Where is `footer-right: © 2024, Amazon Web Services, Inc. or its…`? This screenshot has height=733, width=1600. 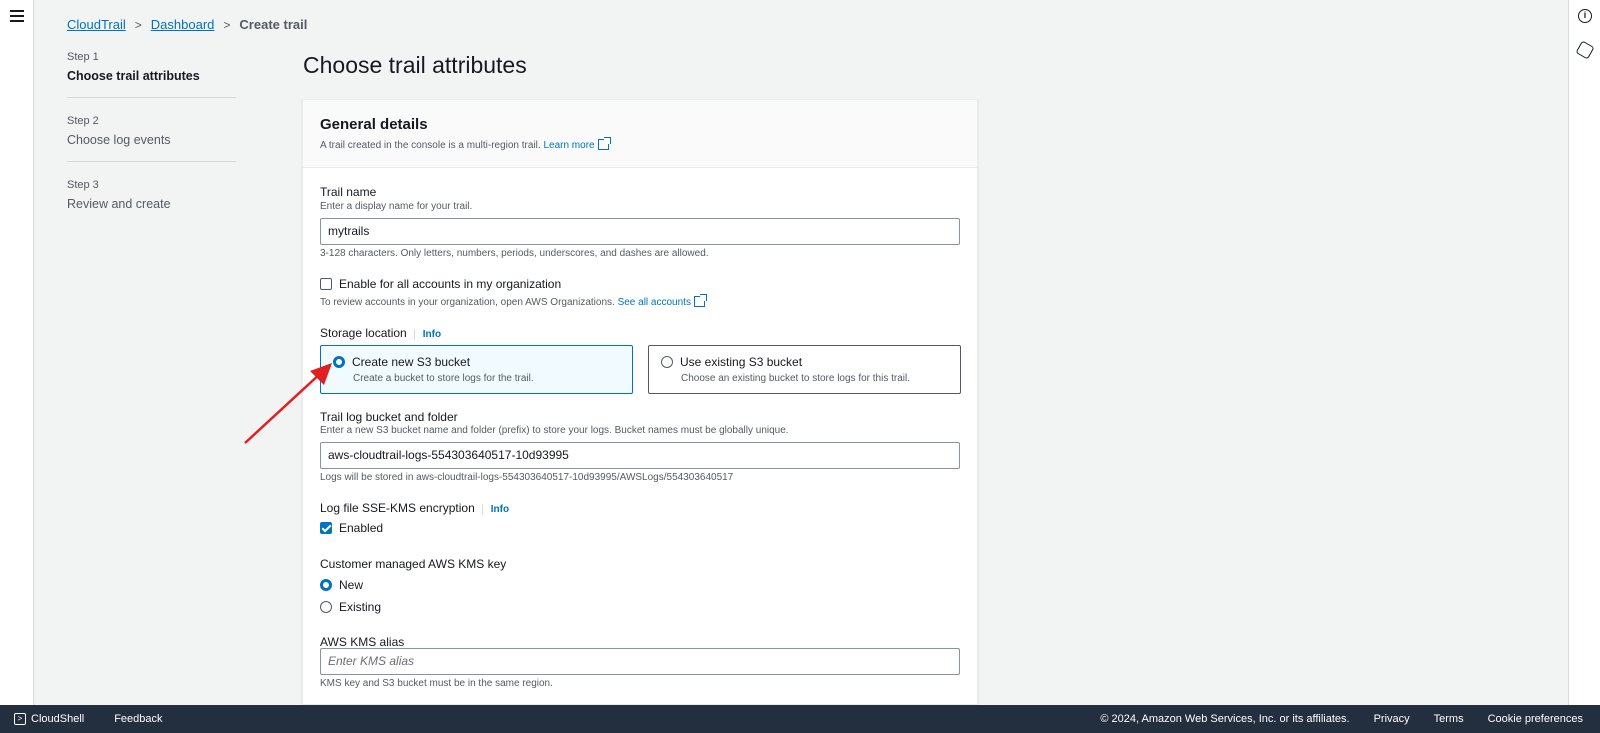
footer-right: © 2024, Amazon Web Services, Inc. or its… is located at coordinates (1350, 719).